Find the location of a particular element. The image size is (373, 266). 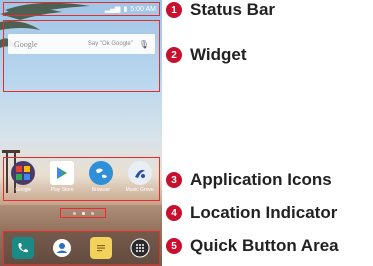

messaging-button is located at coordinates (100, 248).